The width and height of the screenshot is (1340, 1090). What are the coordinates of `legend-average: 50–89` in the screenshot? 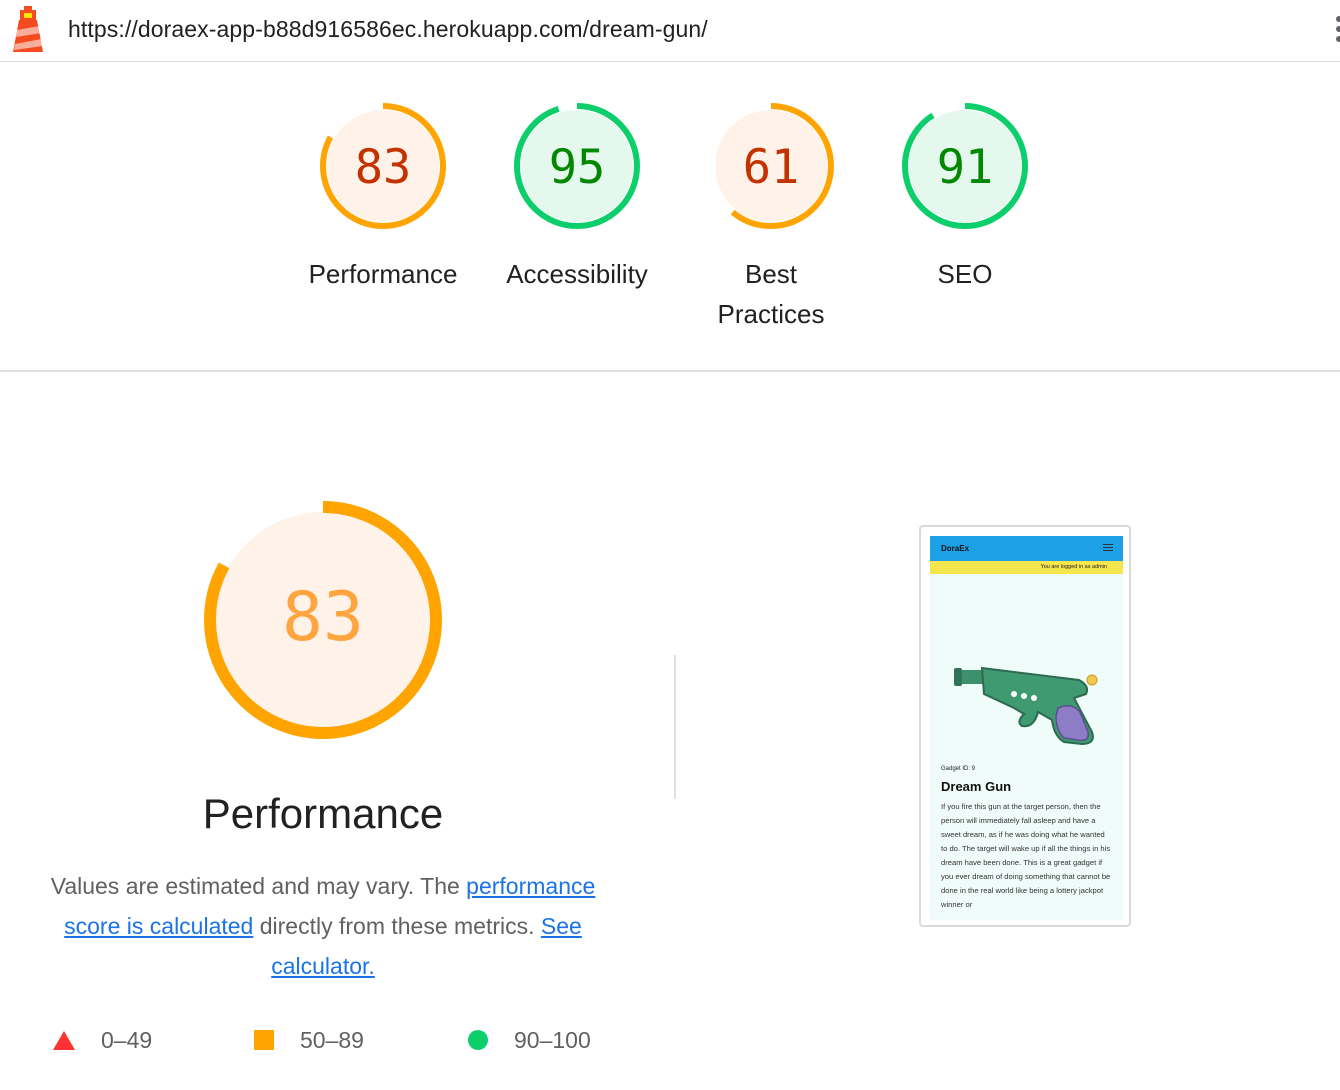 It's located at (309, 1040).